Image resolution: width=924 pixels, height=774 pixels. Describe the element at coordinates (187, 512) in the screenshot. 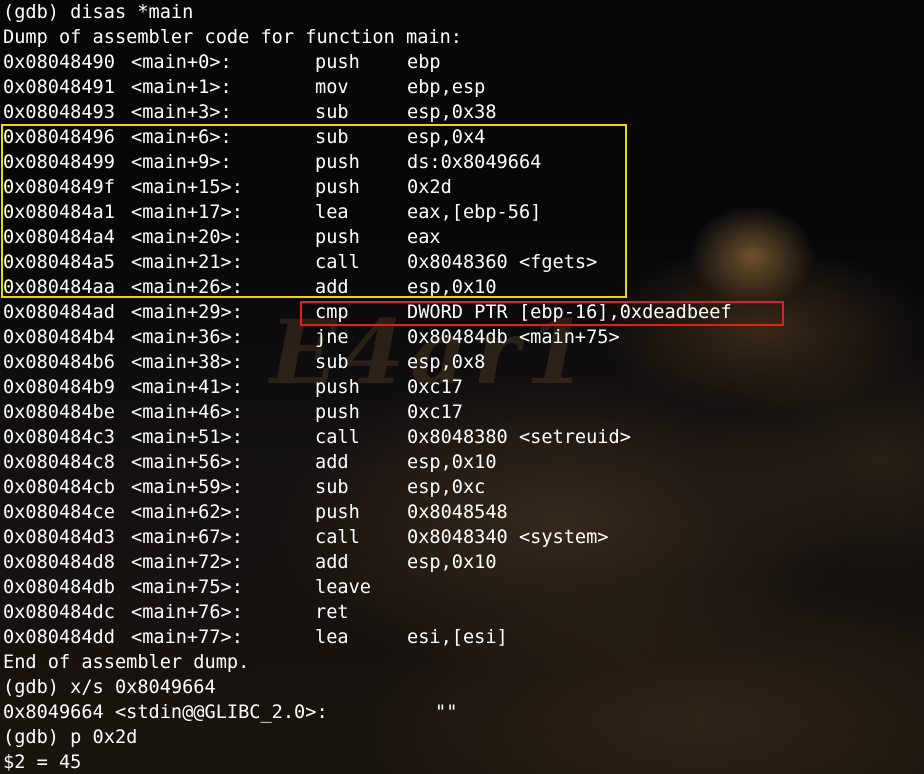

I see `instruction-offset: <main+62>:` at that location.